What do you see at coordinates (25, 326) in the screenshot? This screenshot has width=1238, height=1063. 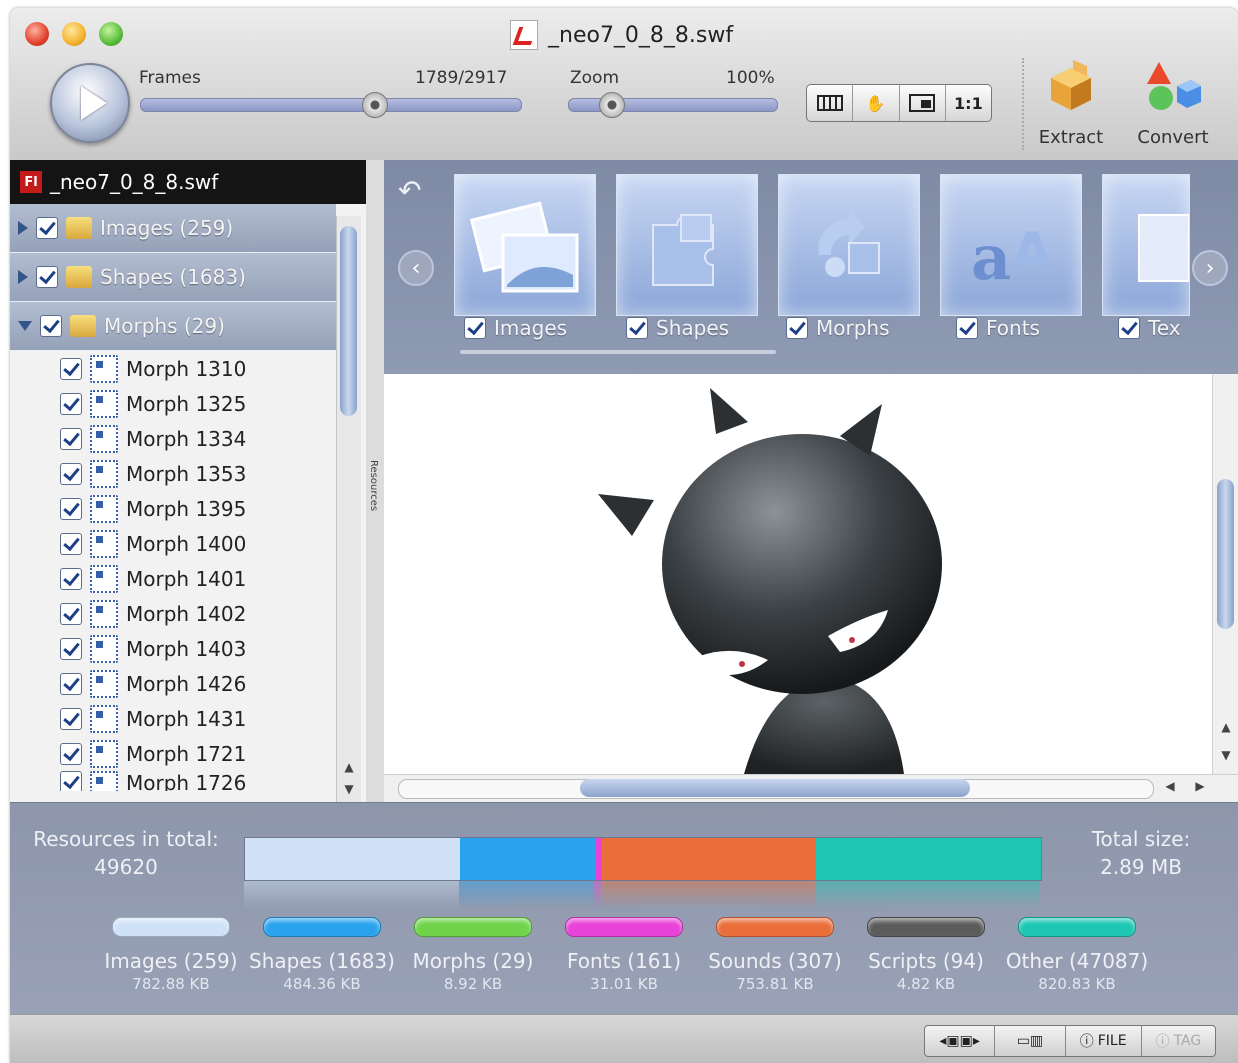 I see `disclosure-triangle-open-icon` at bounding box center [25, 326].